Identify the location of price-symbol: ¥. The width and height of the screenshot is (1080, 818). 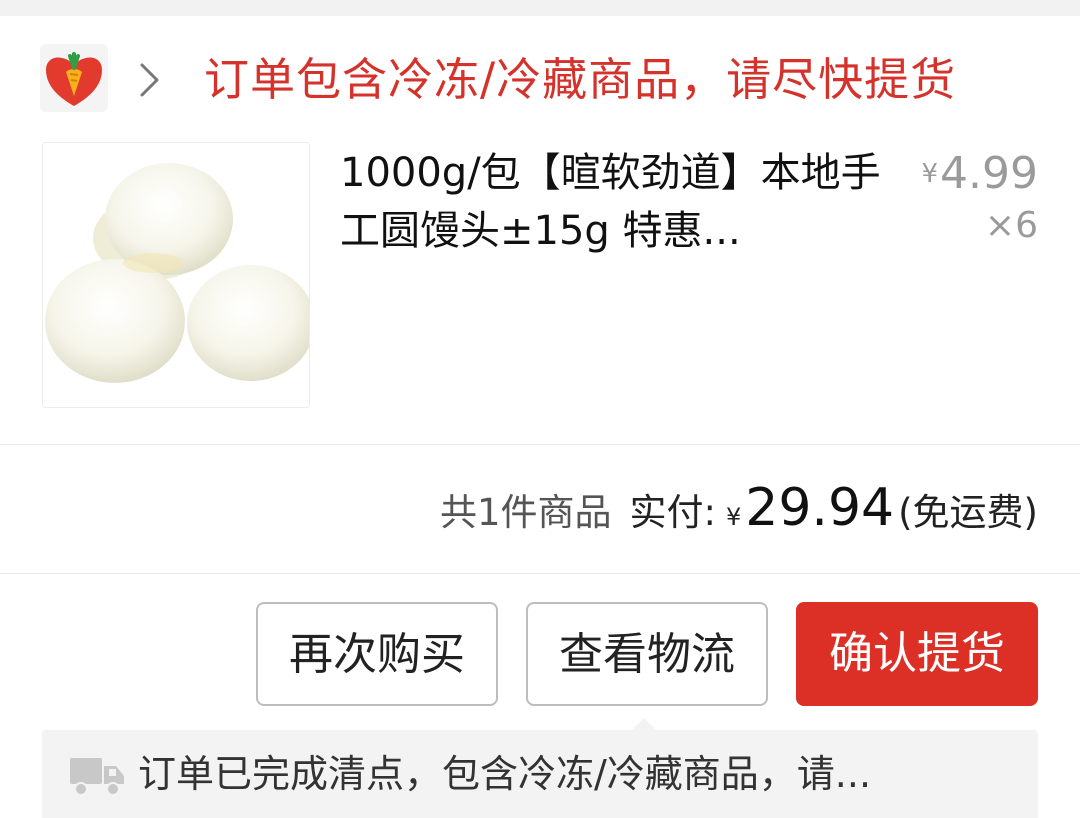
(930, 174).